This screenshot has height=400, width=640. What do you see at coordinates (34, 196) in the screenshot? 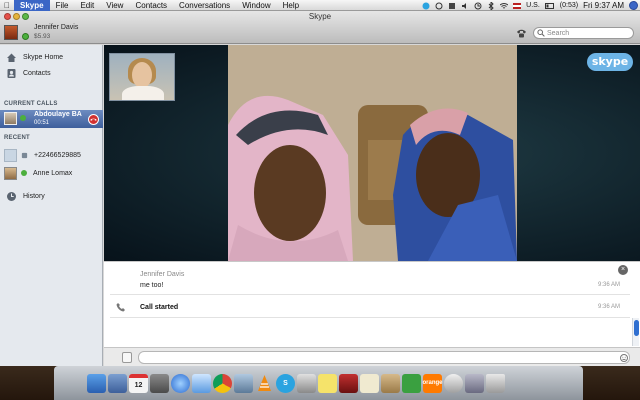
I see `sidebar-item-label: History` at bounding box center [34, 196].